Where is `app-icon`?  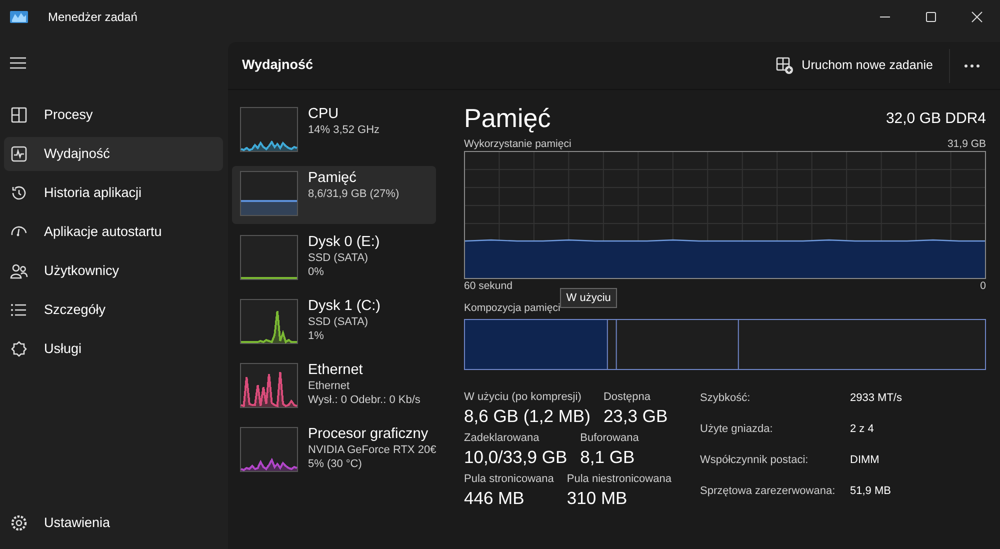
app-icon is located at coordinates (19, 17).